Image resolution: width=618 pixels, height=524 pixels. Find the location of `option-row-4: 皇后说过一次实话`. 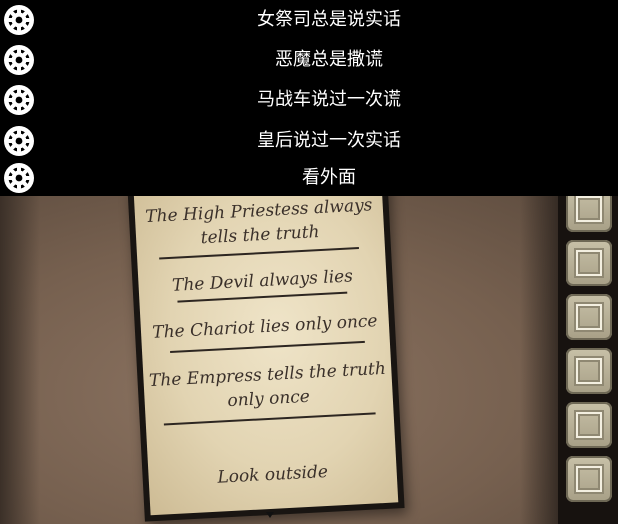

option-row-4: 皇后说过一次实话 is located at coordinates (309, 141).